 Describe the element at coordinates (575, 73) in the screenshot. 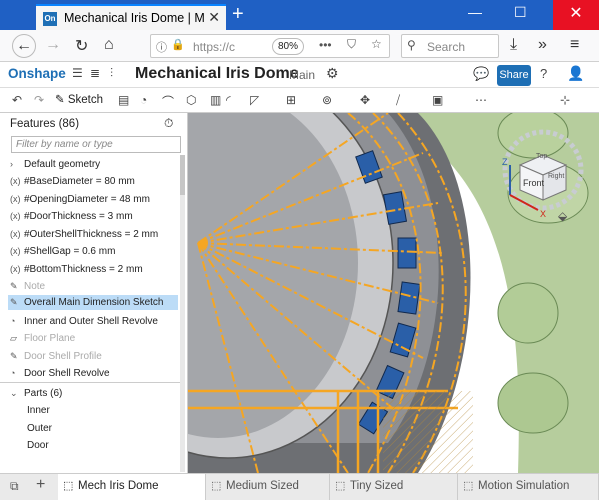

I see `user-avatar-icon: 👤` at that location.